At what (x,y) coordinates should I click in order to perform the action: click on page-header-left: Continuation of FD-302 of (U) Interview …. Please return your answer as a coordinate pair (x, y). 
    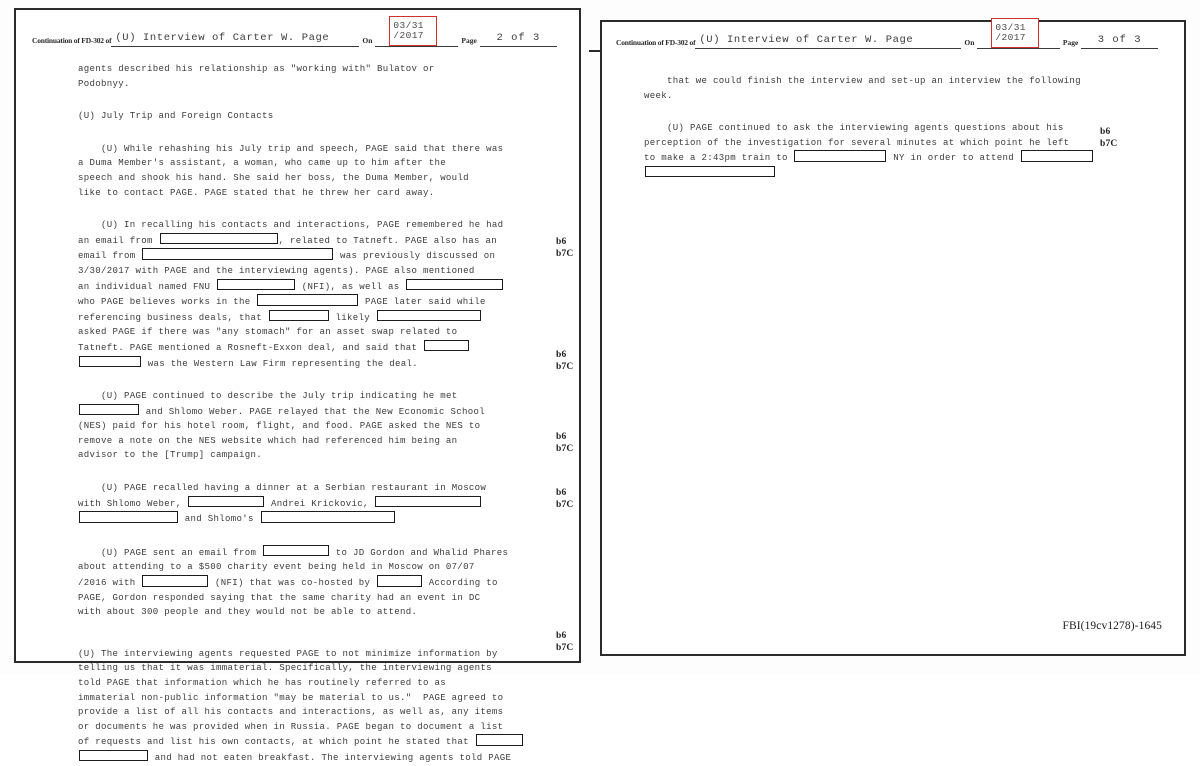
    Looking at the image, I should click on (297, 31).